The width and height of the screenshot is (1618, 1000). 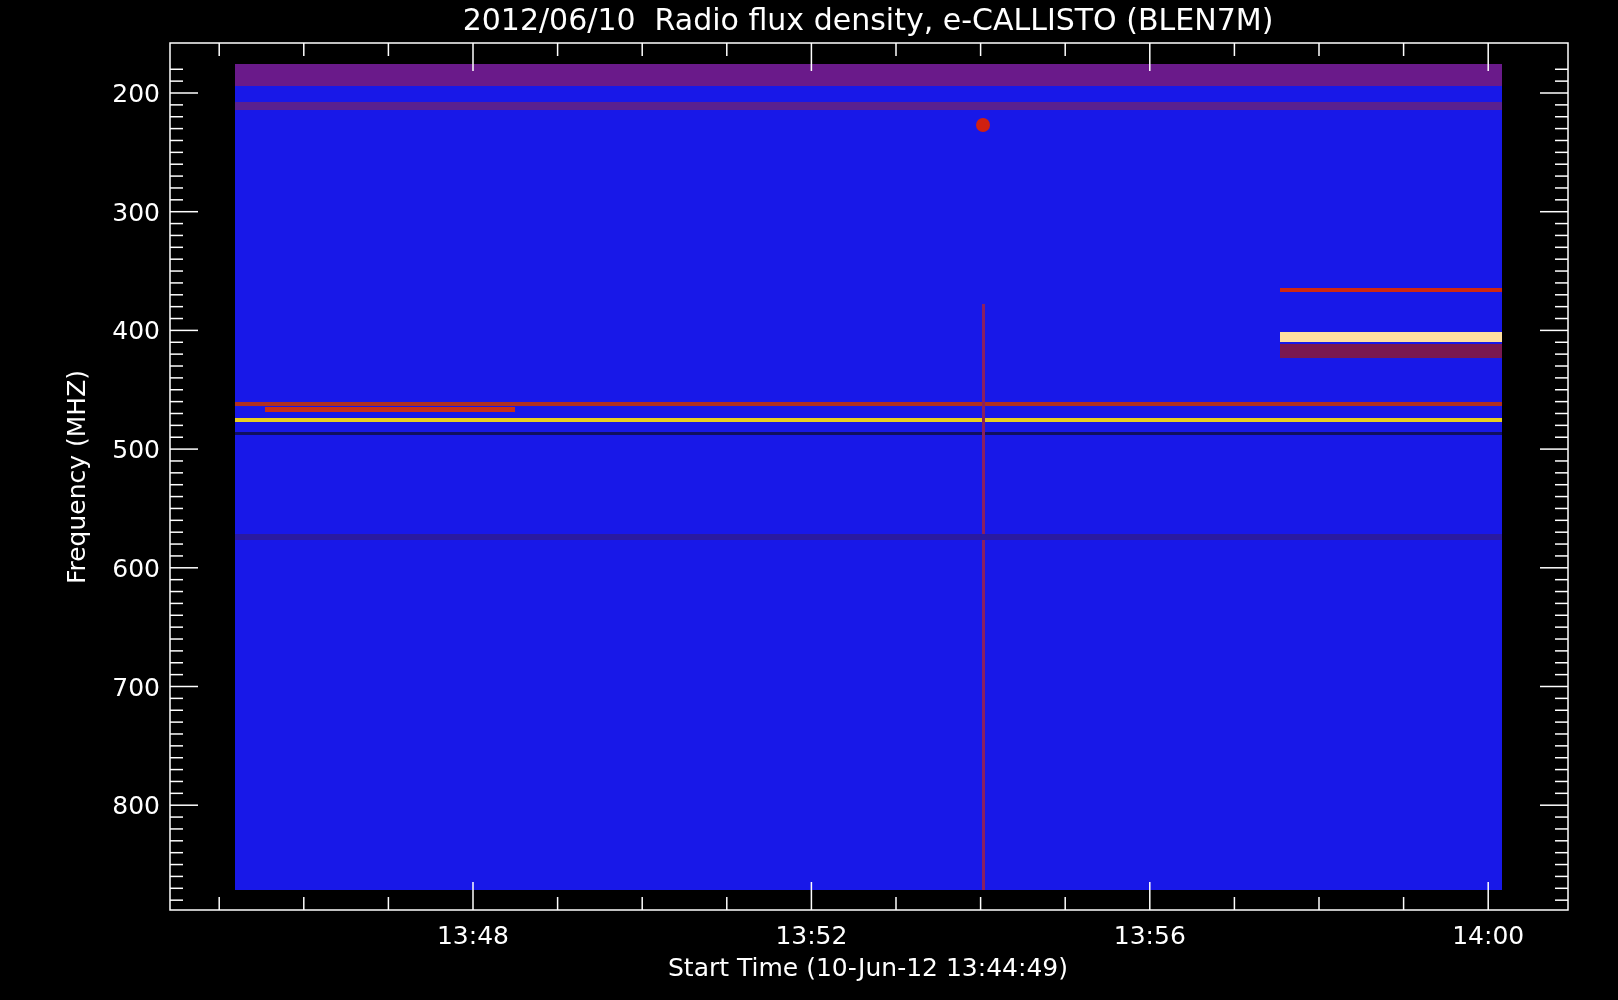 I want to click on tick-label: 13:52, so click(x=811, y=935).